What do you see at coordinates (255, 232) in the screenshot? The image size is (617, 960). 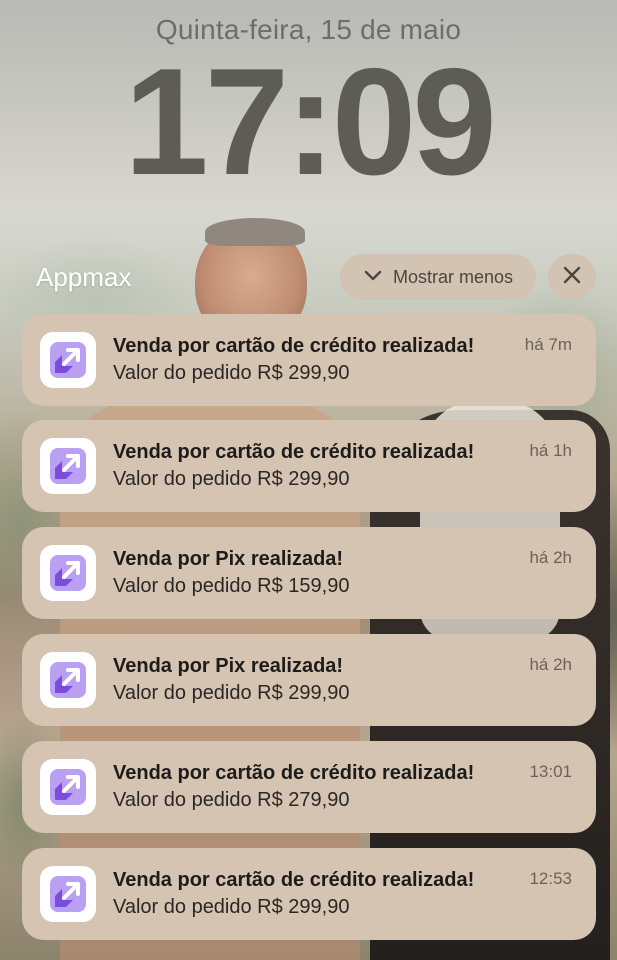 I see `wallpaper-person-hair` at bounding box center [255, 232].